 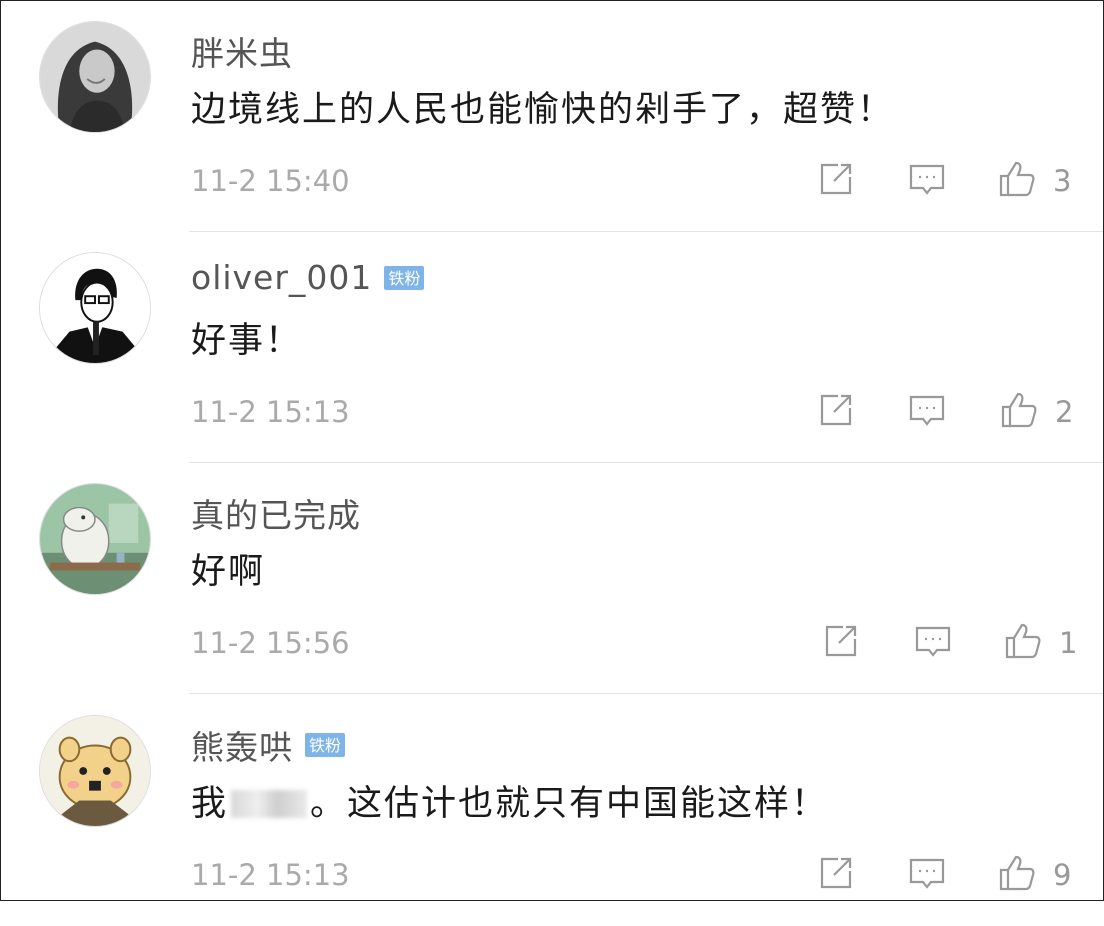 What do you see at coordinates (1062, 181) in the screenshot?
I see `like-count: 3` at bounding box center [1062, 181].